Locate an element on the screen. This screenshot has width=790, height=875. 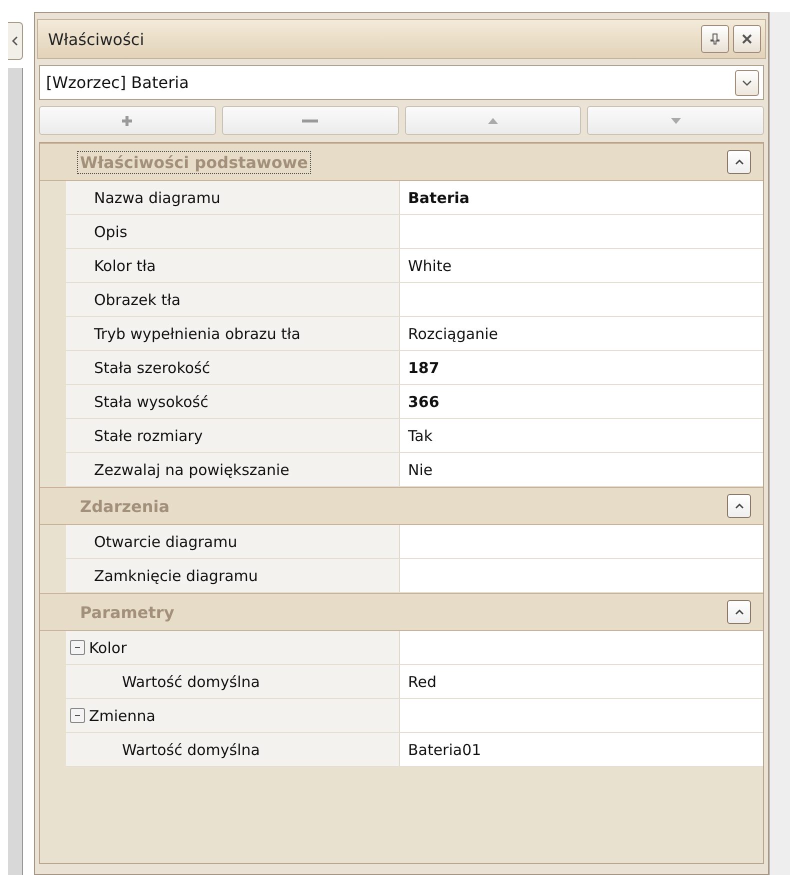
panel-title: Właściwości is located at coordinates (97, 39).